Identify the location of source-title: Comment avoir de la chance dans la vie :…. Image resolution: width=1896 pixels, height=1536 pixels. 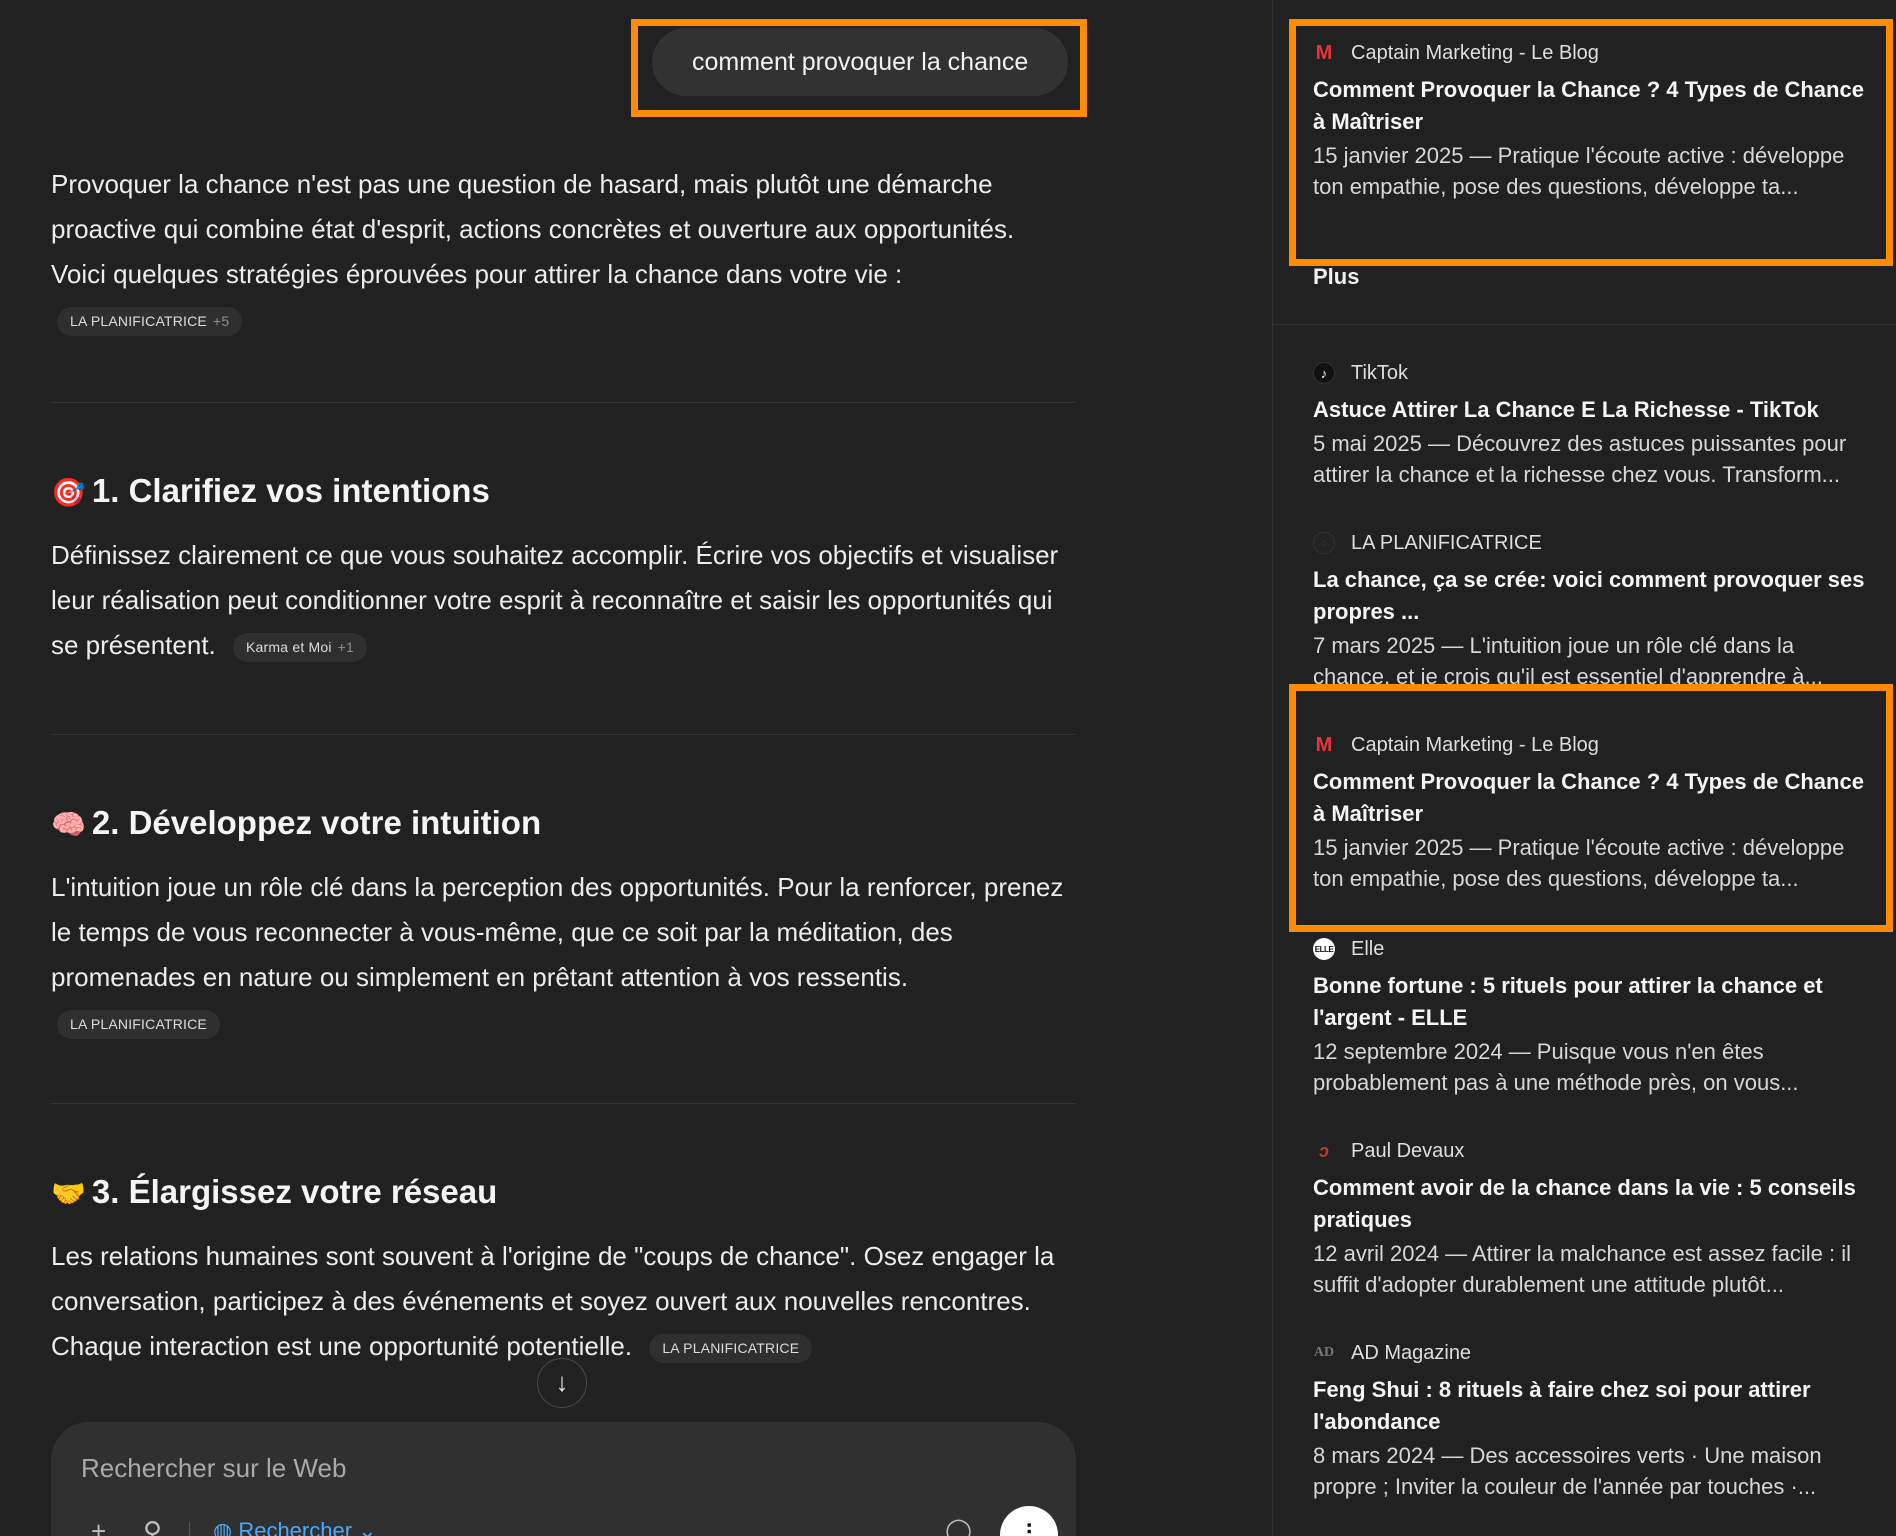
(1584, 1203).